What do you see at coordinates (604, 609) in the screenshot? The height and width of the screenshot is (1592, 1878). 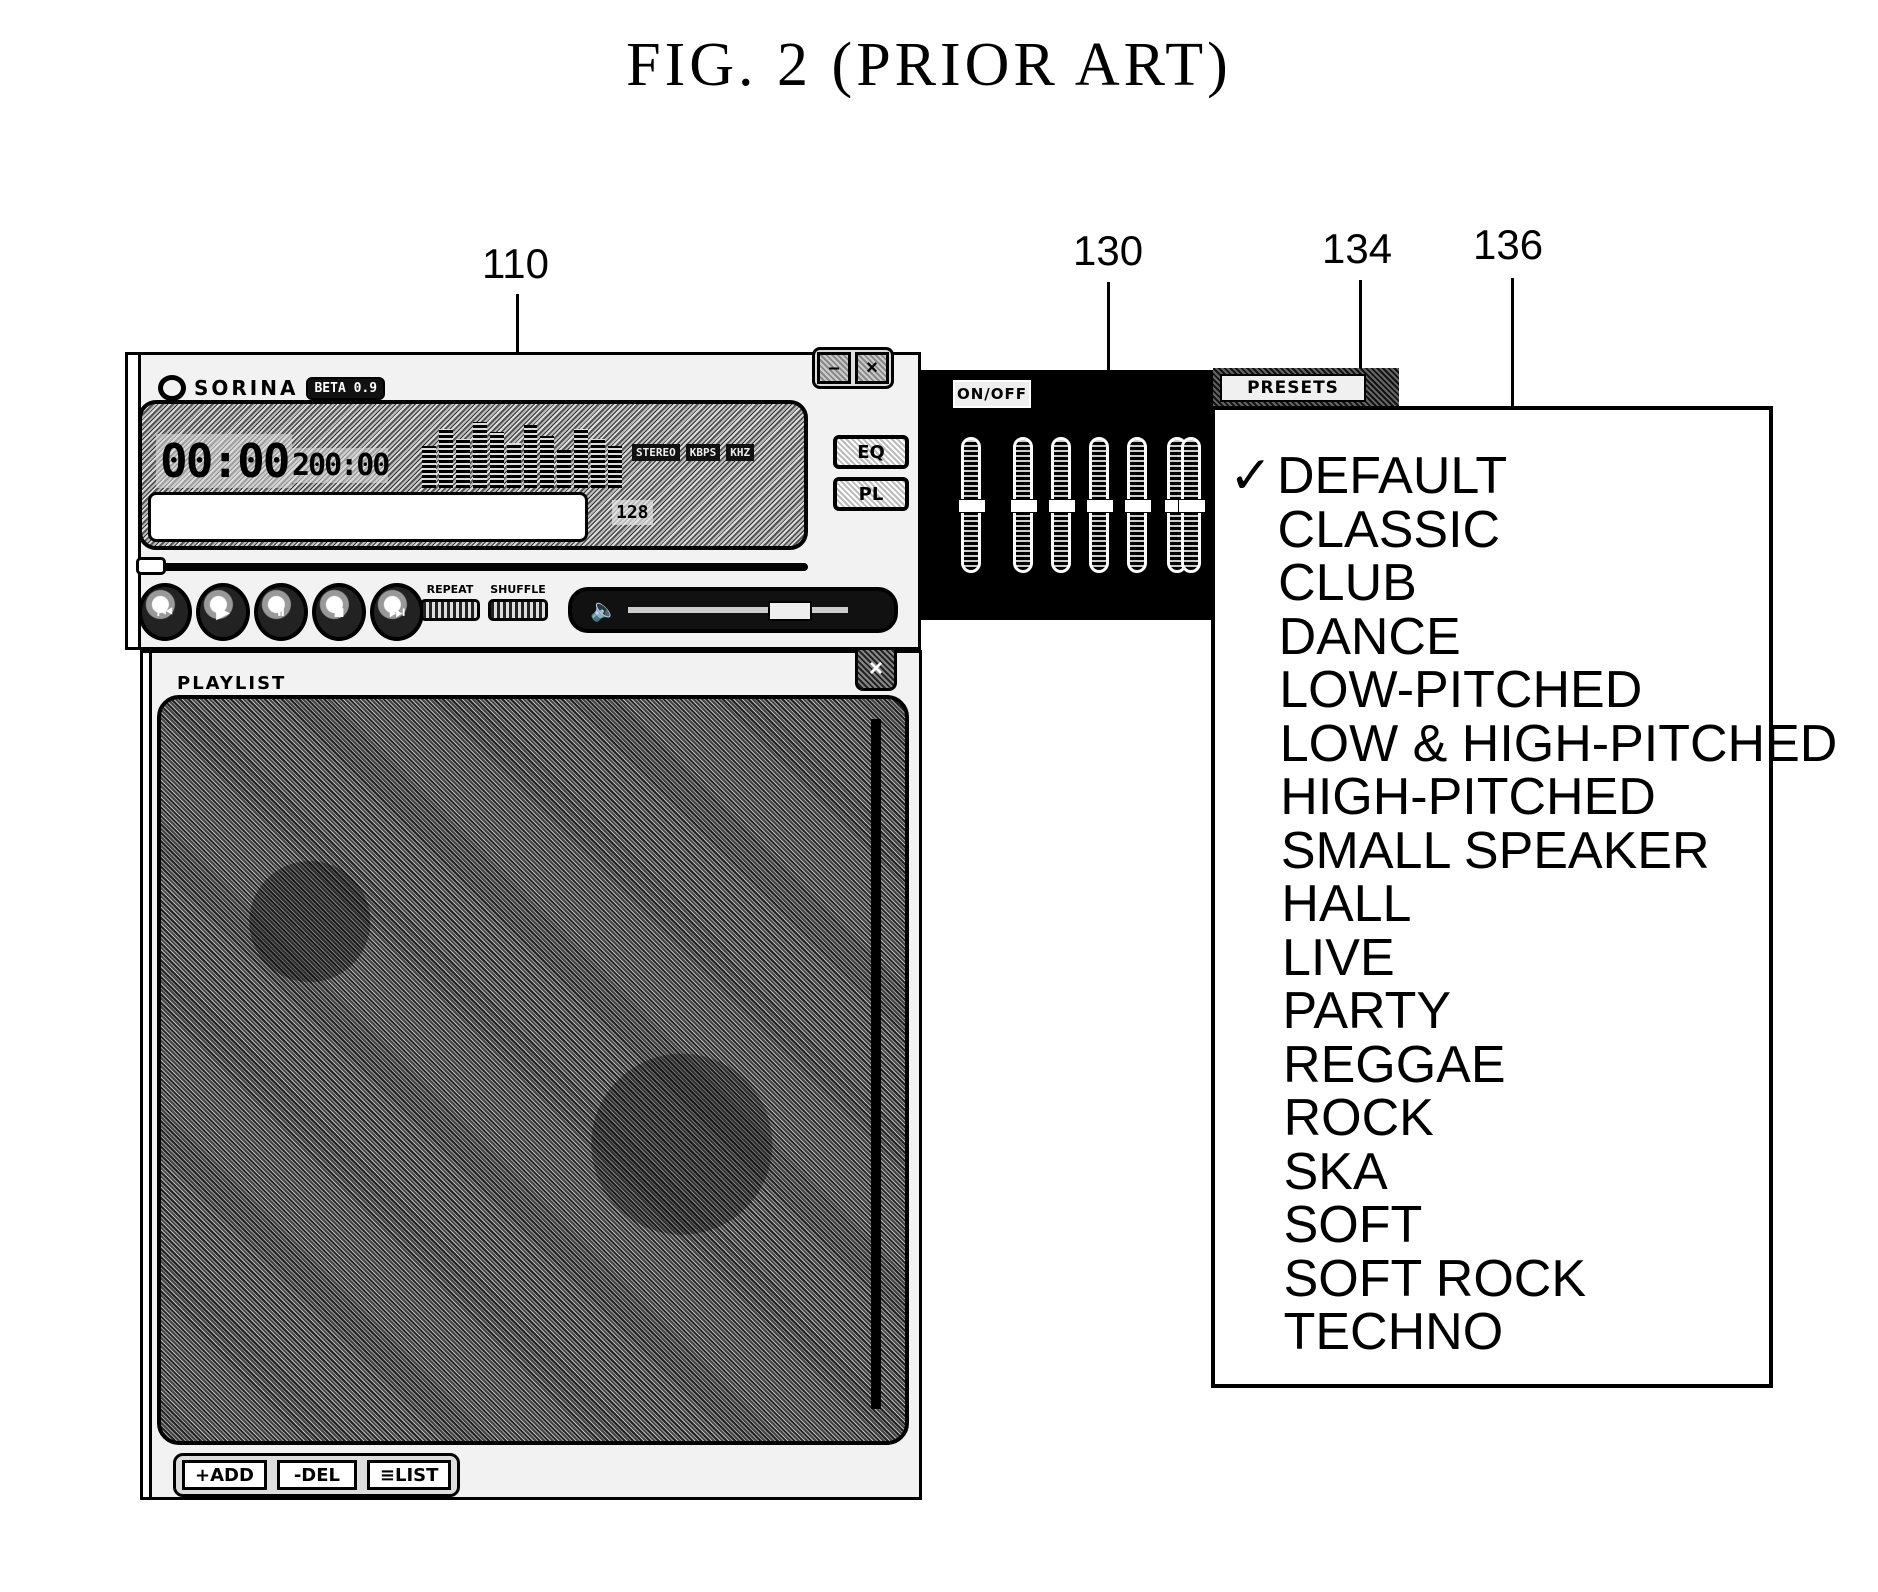 I see `speaker-icon: 🔈` at bounding box center [604, 609].